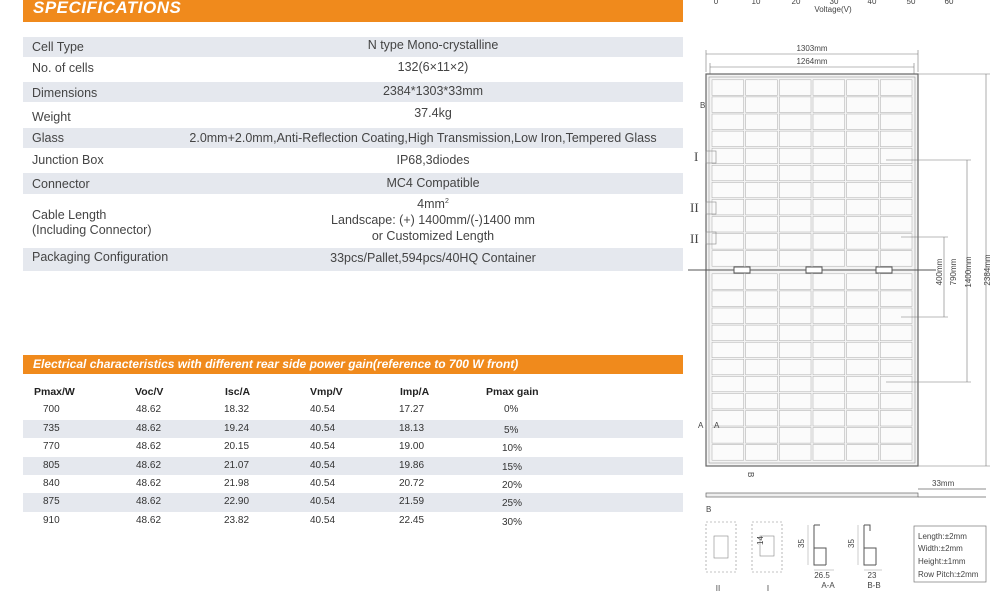  Describe the element at coordinates (942, 536) in the screenshot. I see `tolerance-length: Length:±2mm` at that location.